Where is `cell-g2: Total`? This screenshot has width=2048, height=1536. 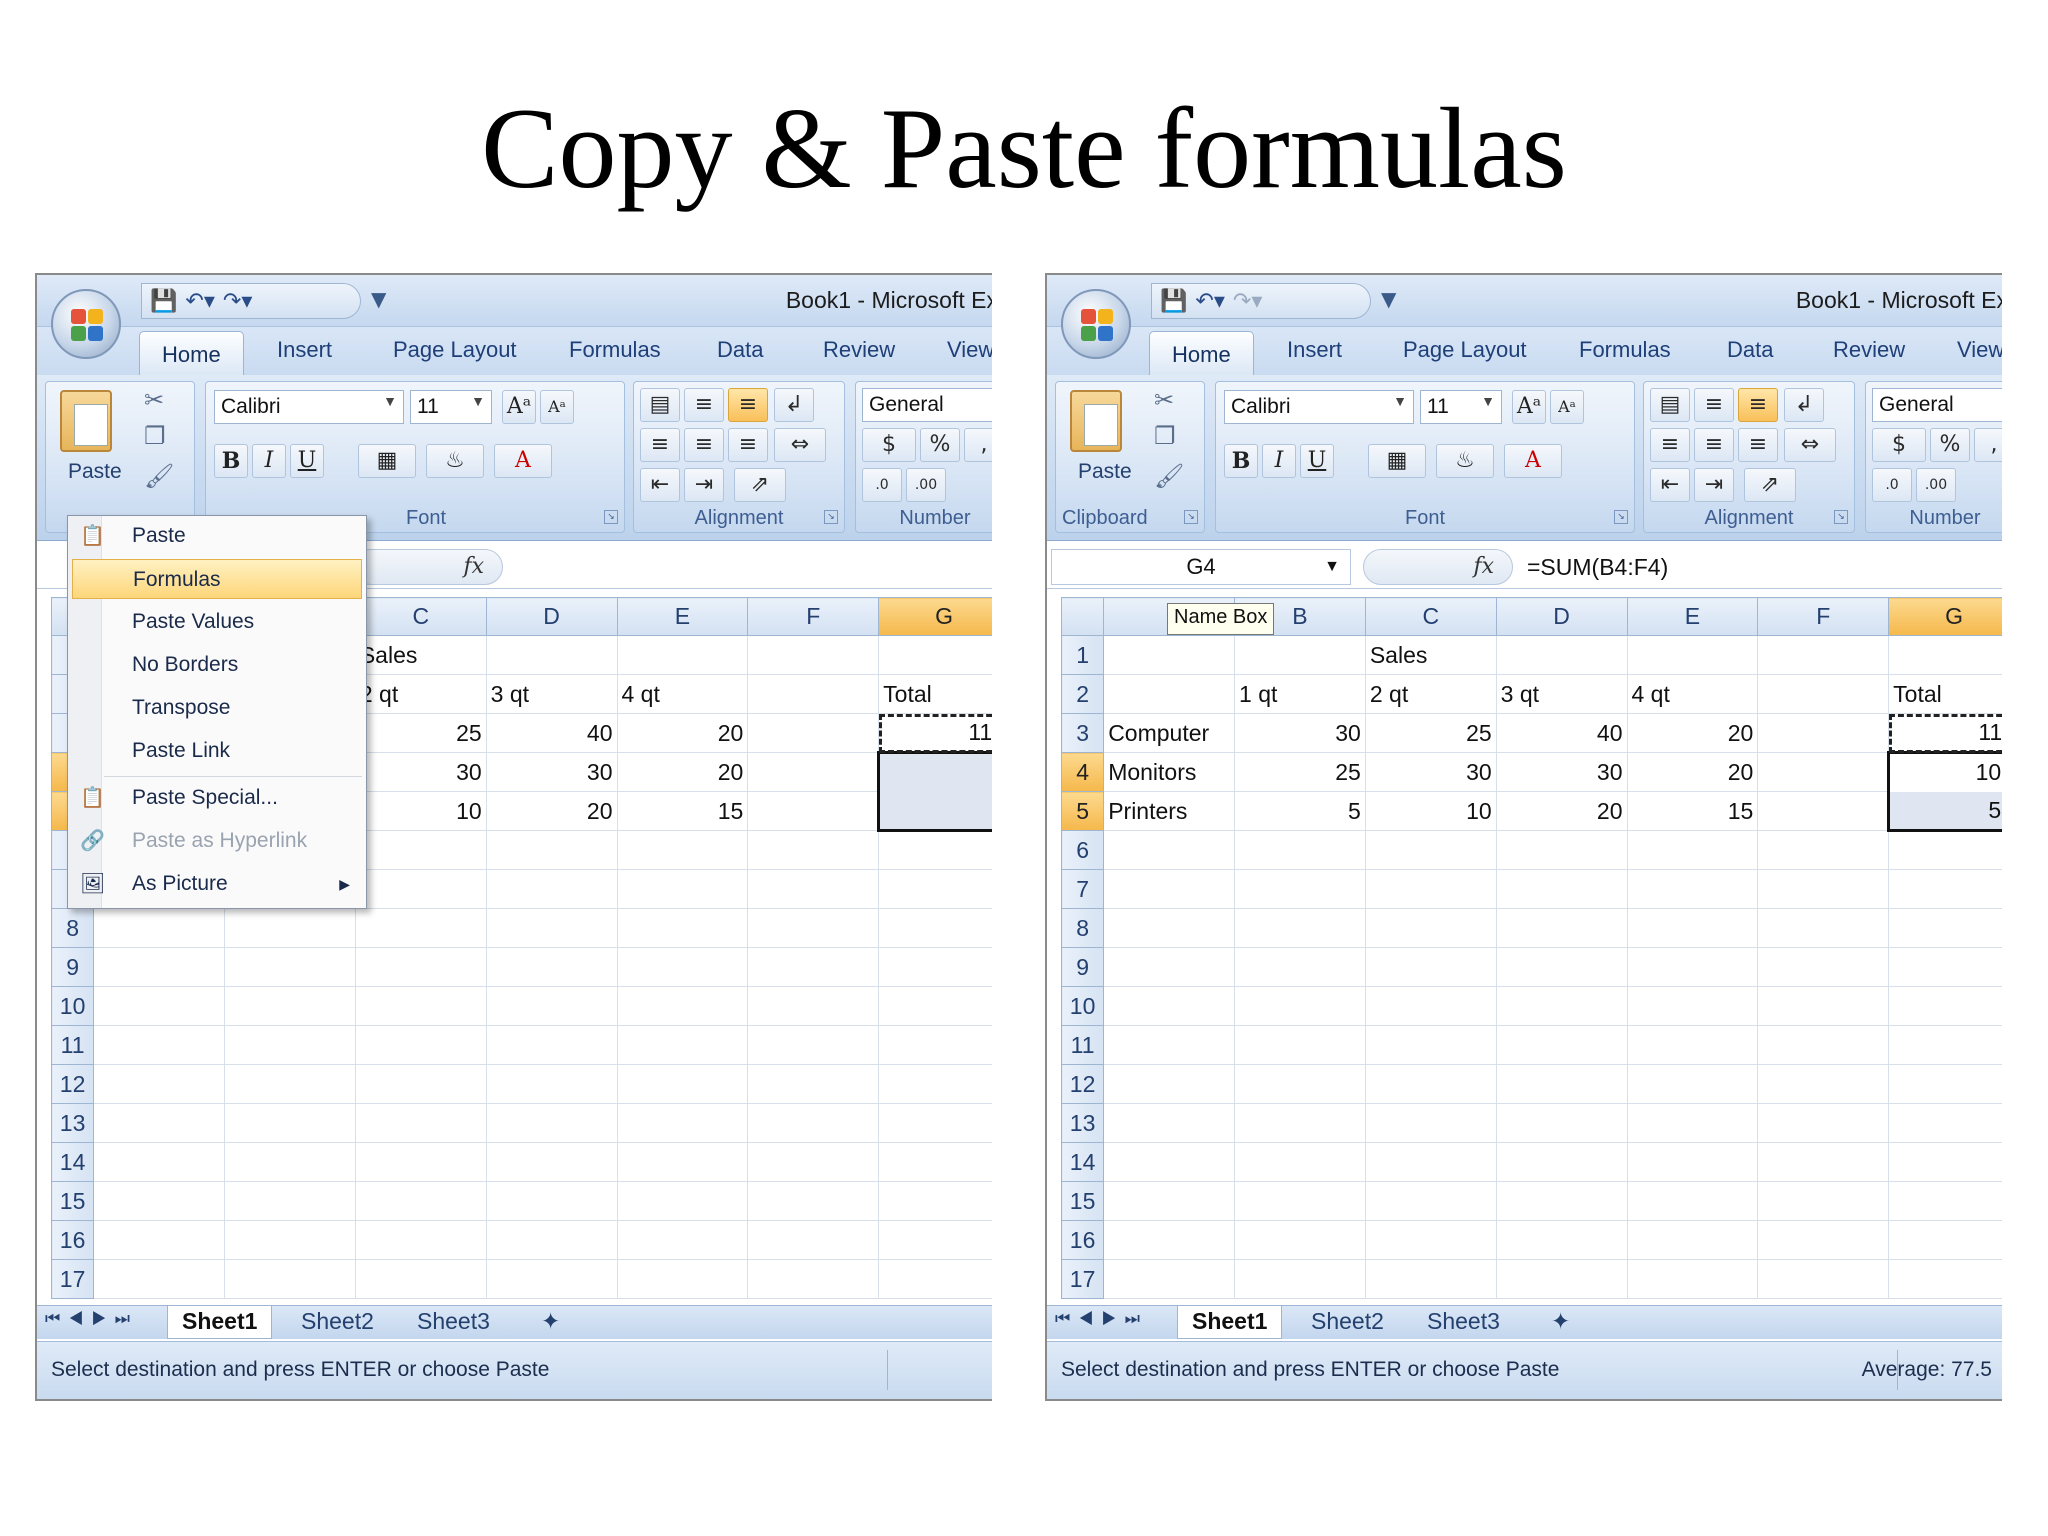
cell-g2: Total is located at coordinates (1945, 694).